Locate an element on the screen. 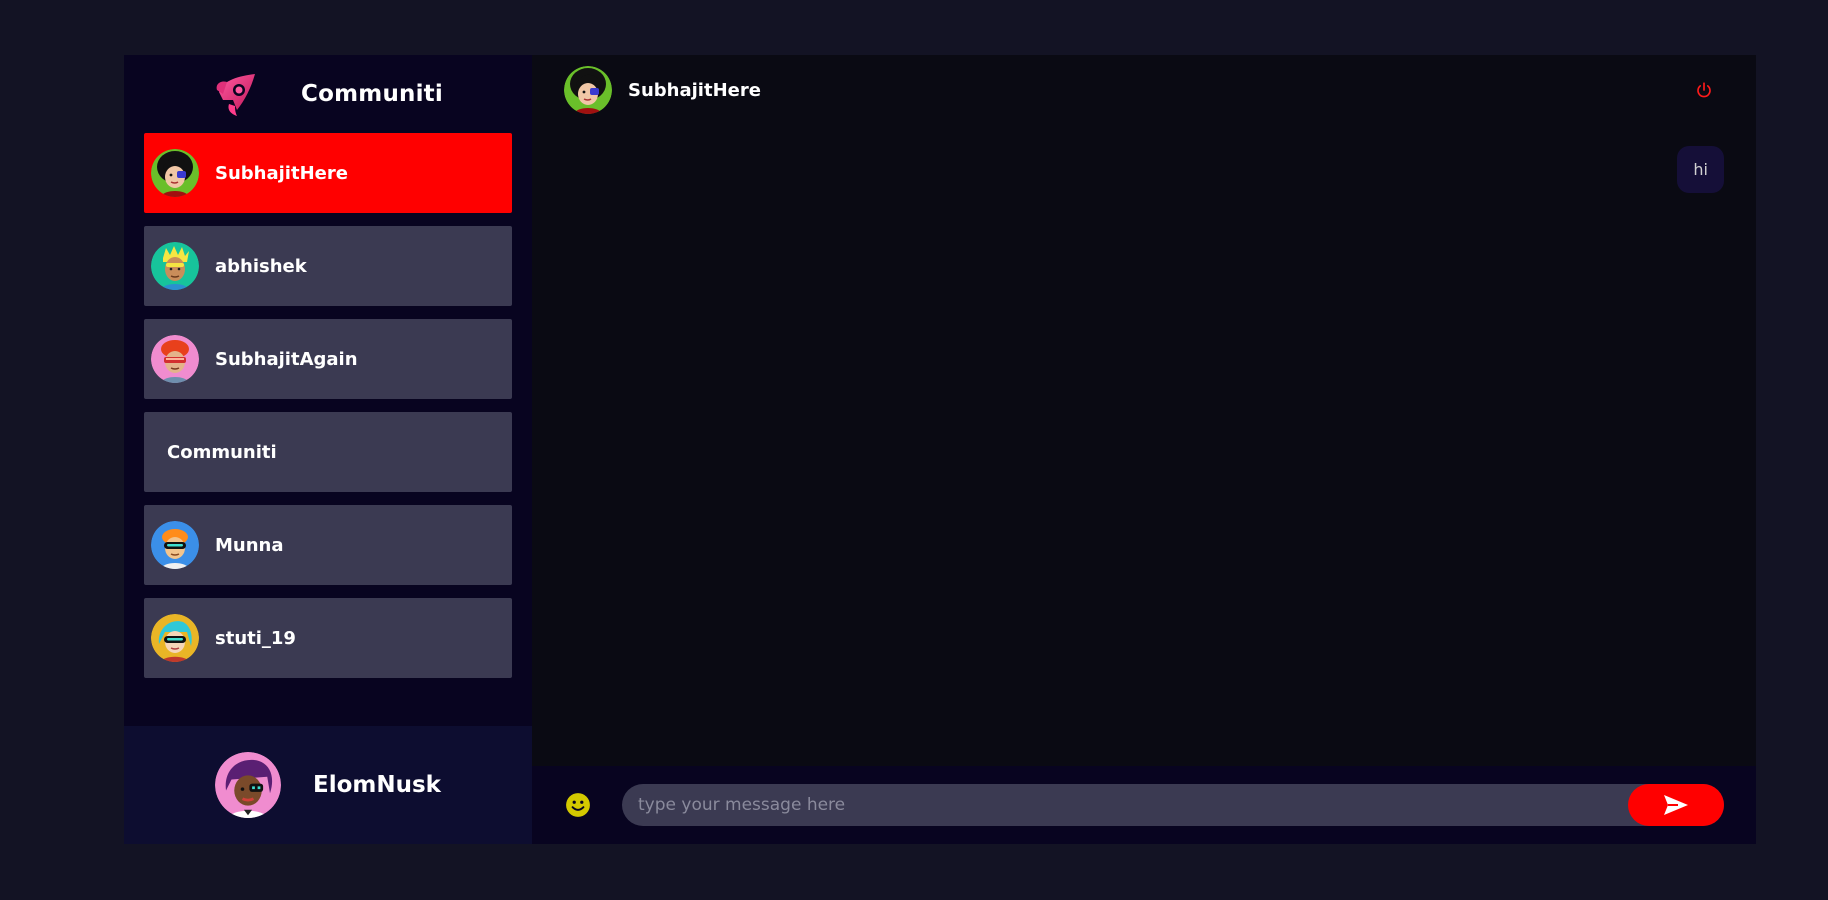 This screenshot has height=900, width=1828. avatar-red-hair-pink-bg-icon is located at coordinates (175, 359).